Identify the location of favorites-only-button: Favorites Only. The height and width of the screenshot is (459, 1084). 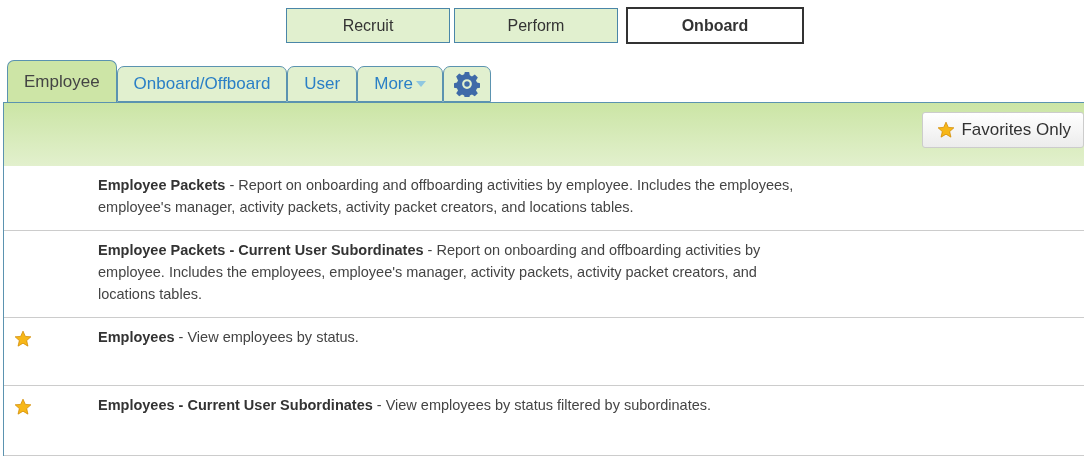
(1003, 130).